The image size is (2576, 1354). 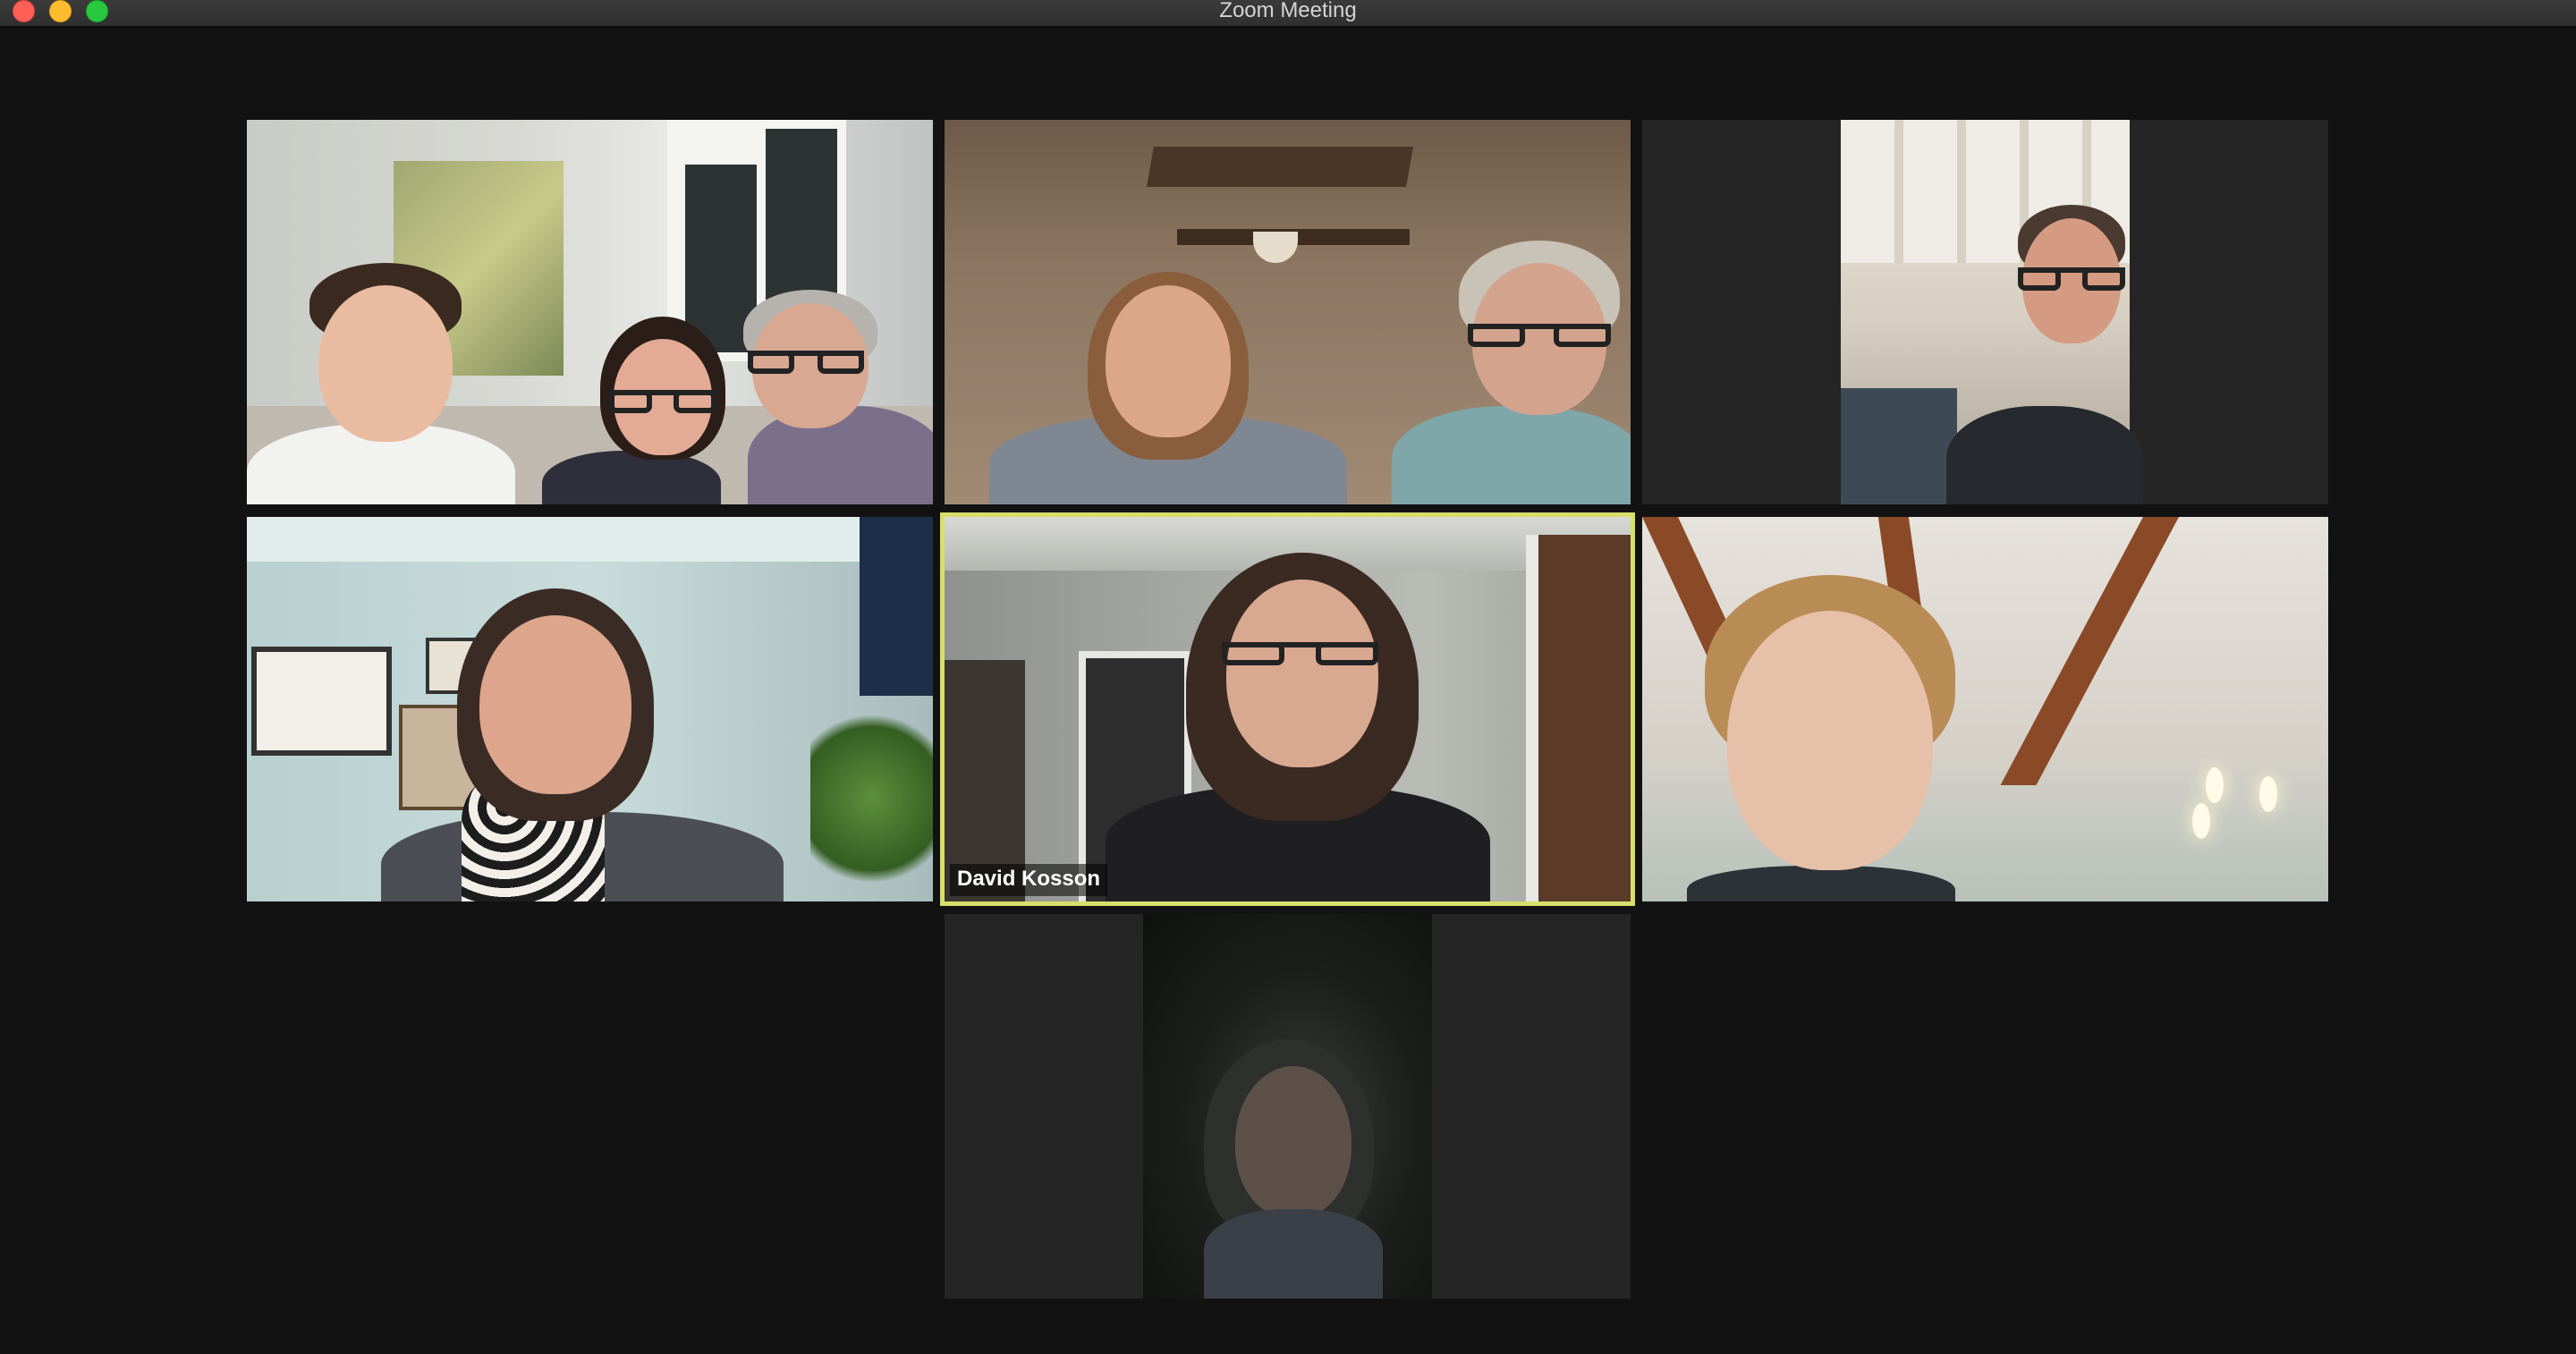 What do you see at coordinates (1287, 709) in the screenshot?
I see `active-speaker-video-tile: David Kosson` at bounding box center [1287, 709].